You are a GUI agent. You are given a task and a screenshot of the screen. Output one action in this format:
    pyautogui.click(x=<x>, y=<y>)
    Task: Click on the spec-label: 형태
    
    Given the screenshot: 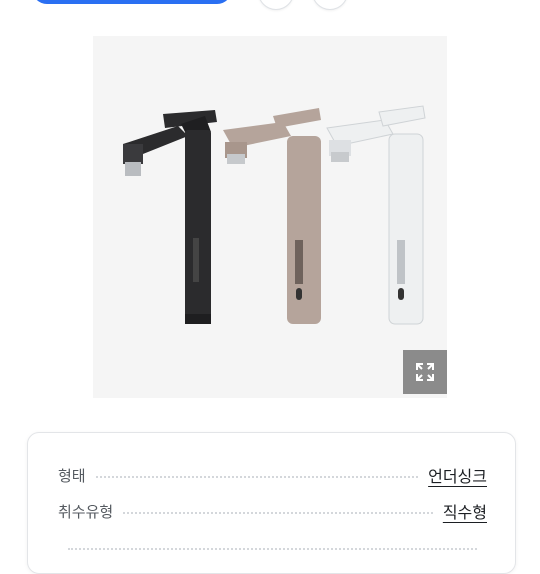 What is the action you would take?
    pyautogui.click(x=72, y=475)
    